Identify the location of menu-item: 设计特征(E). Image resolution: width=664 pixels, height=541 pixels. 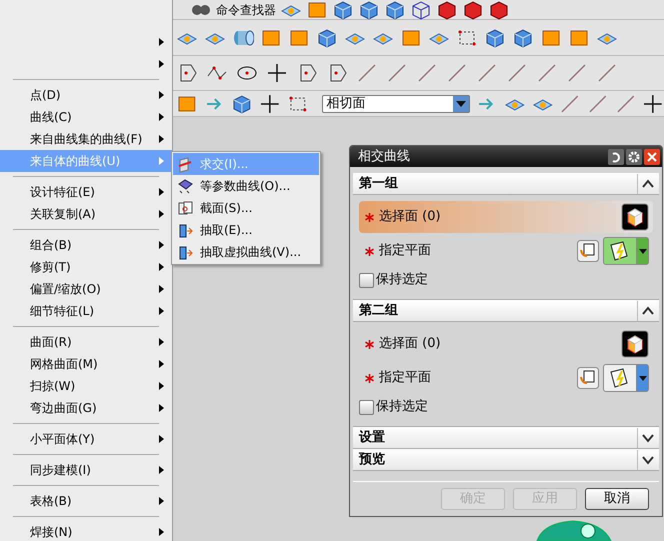
(86, 192).